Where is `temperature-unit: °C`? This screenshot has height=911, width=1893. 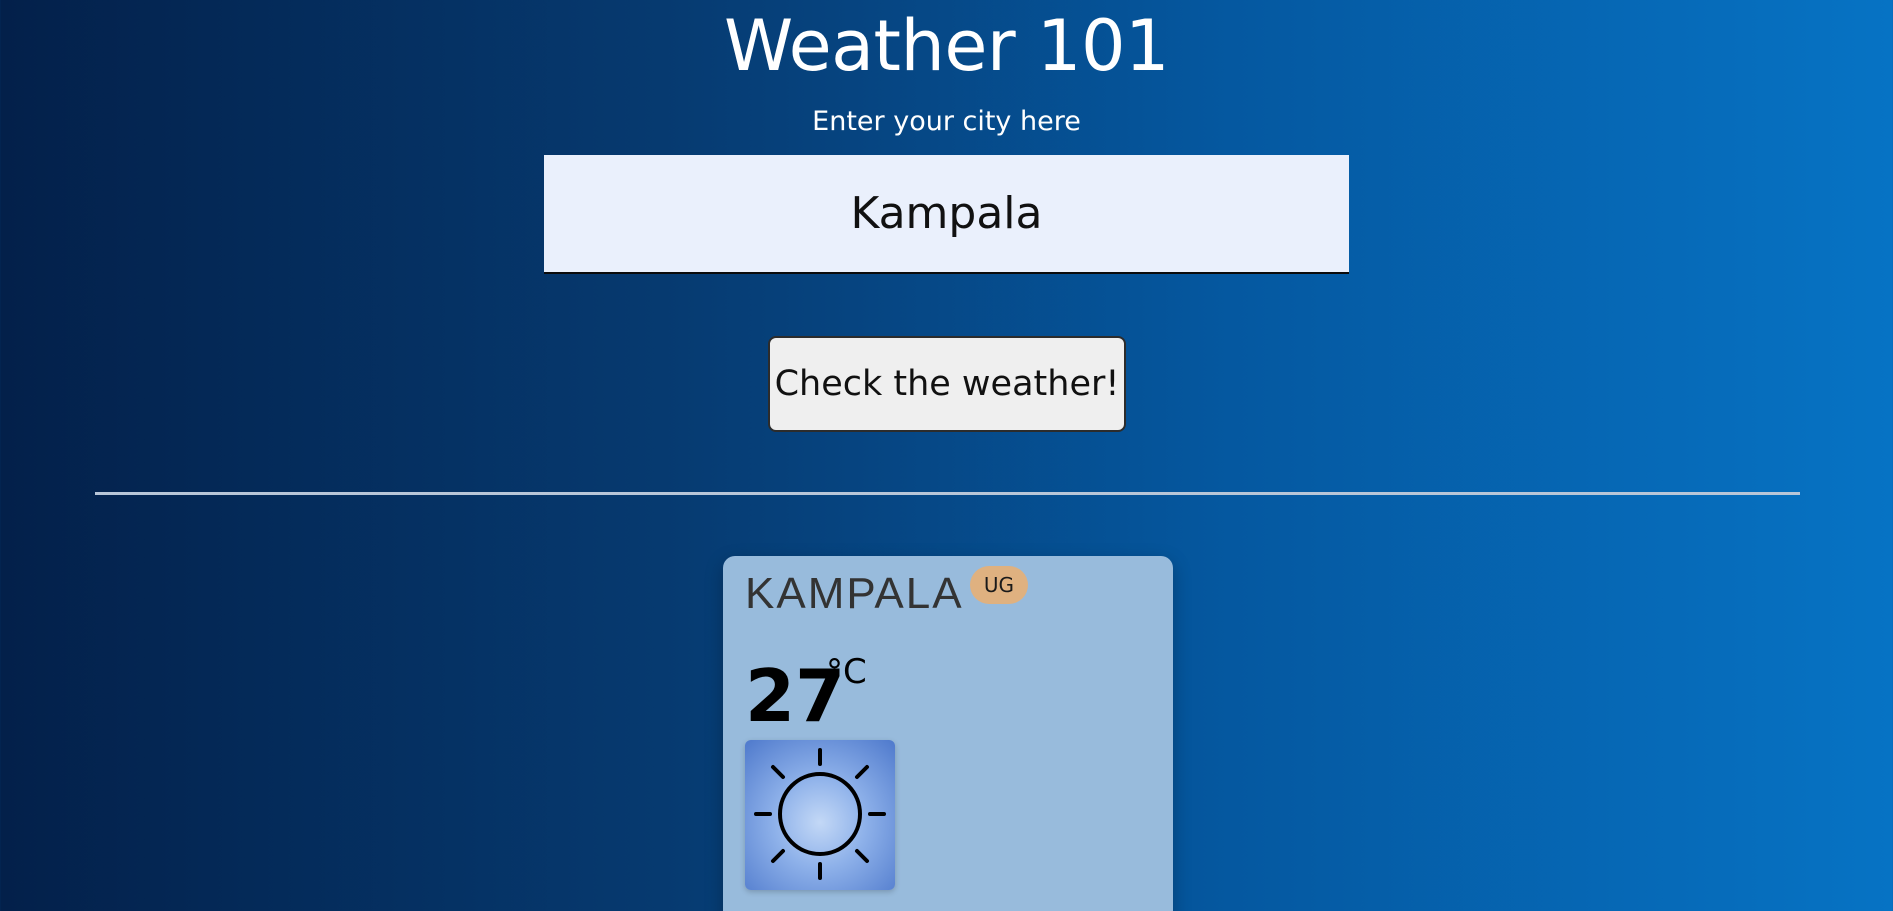 temperature-unit: °C is located at coordinates (846, 672).